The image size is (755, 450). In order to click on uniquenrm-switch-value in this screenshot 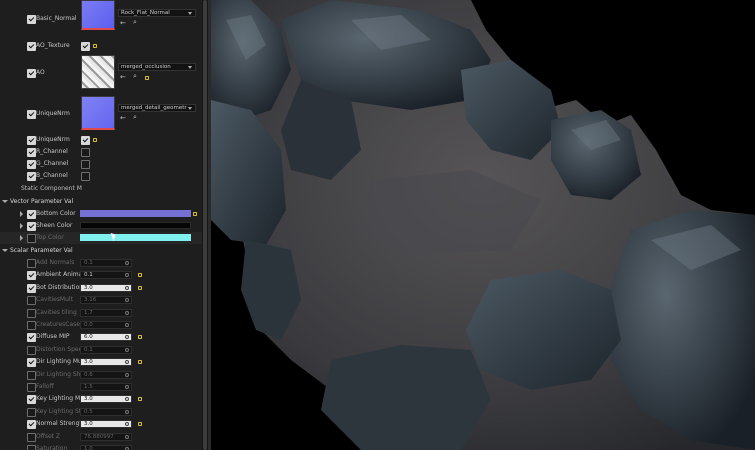, I will do `click(85, 140)`.